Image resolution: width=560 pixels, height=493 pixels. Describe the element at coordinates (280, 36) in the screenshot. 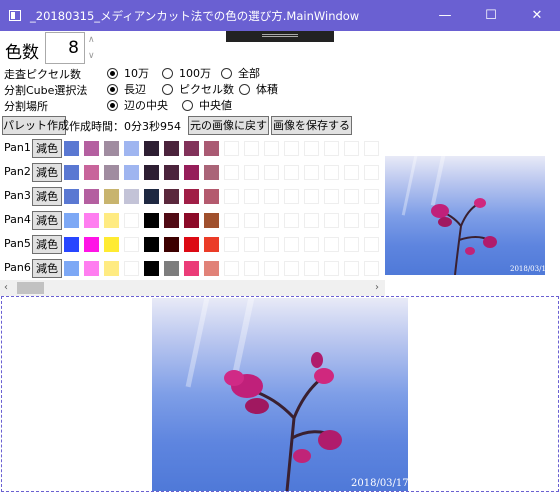

I see `splitter-grip` at that location.